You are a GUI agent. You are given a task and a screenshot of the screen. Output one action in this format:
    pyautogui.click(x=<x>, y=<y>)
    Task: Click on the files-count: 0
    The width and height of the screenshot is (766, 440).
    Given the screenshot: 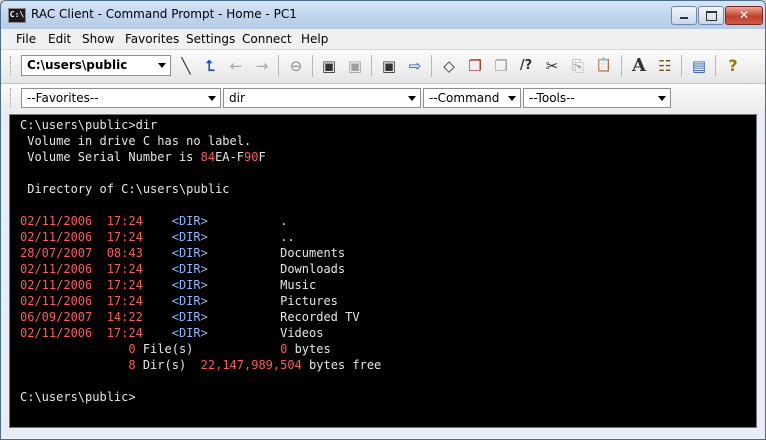 What is the action you would take?
    pyautogui.click(x=132, y=349)
    